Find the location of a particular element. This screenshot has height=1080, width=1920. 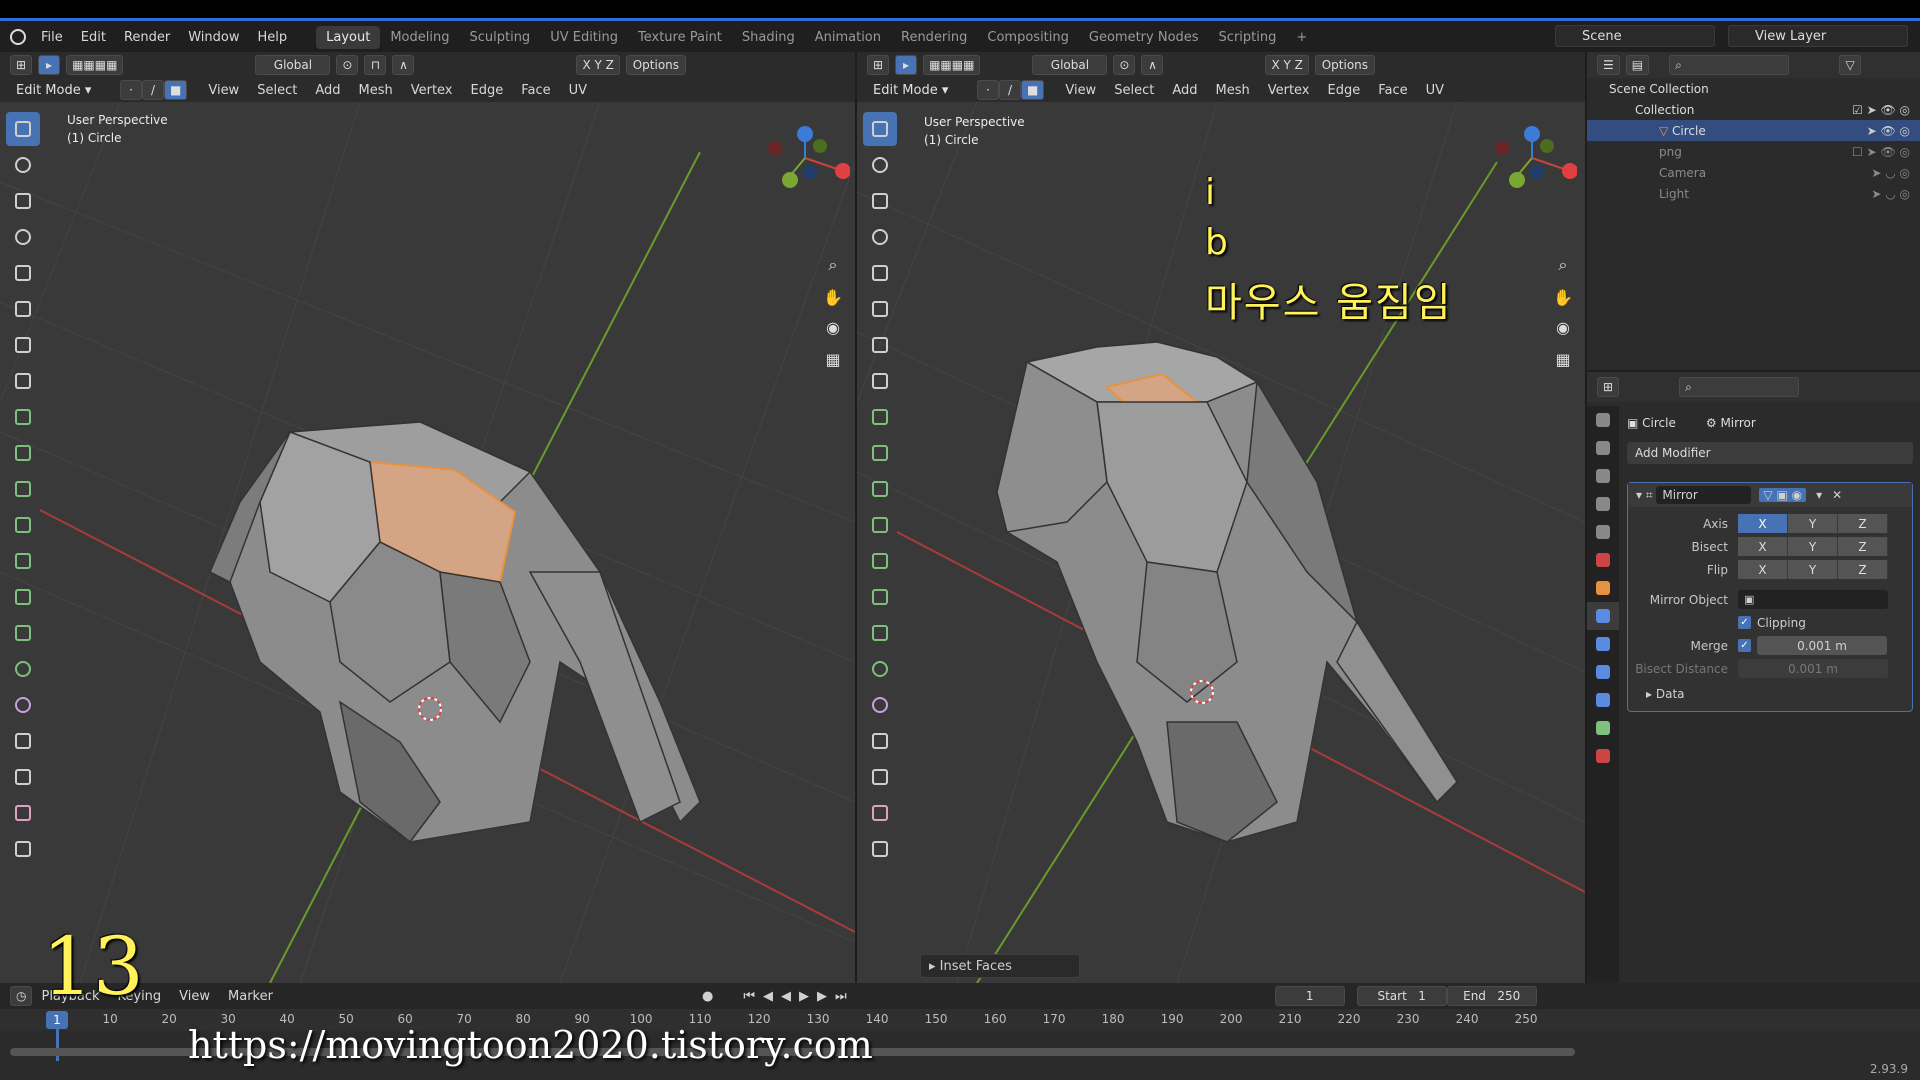

transform-tool-icon is located at coordinates (880, 309).